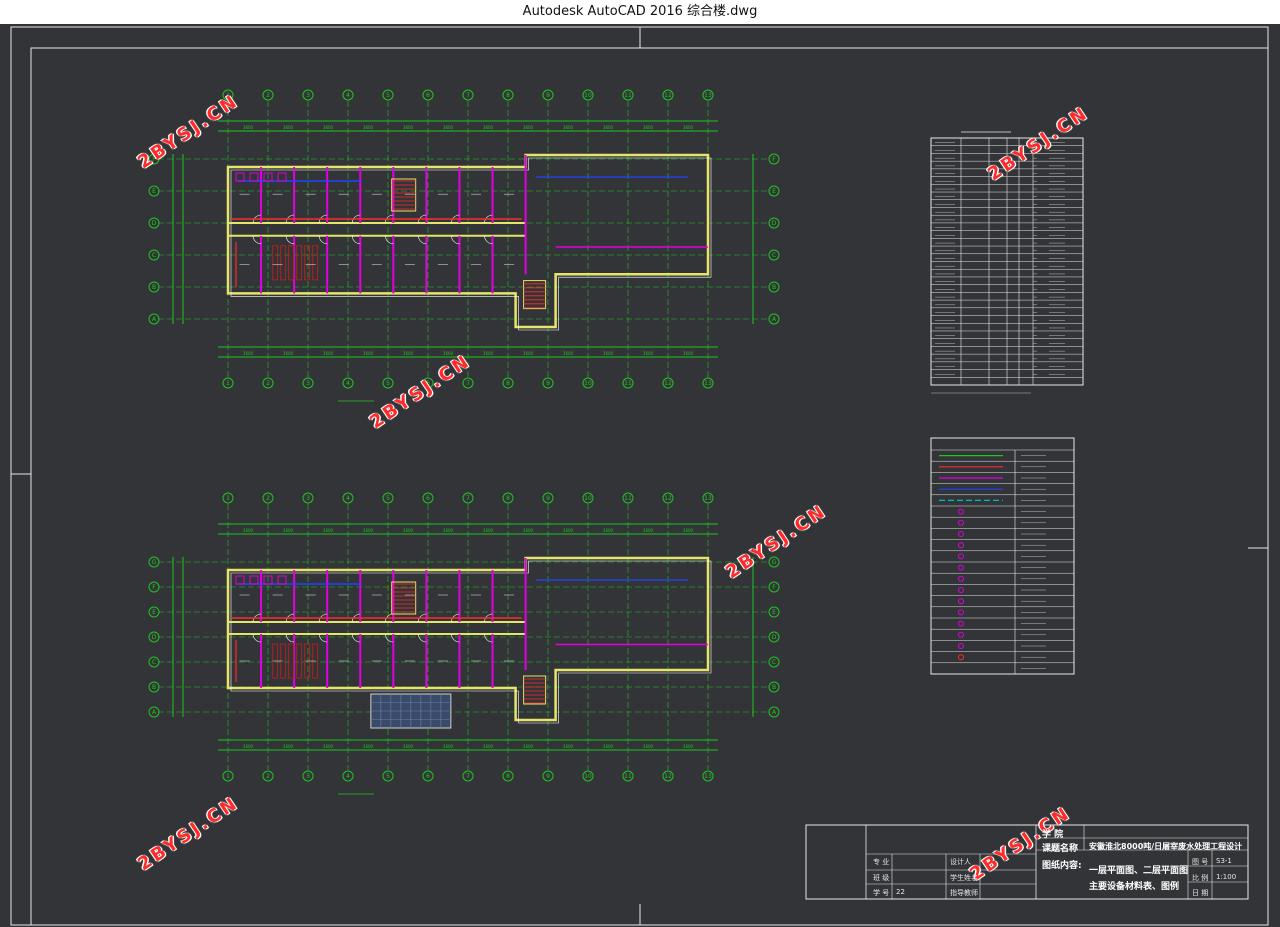 This screenshot has width=1280, height=927. Describe the element at coordinates (428, 498) in the screenshot. I see `axis-label: 6` at that location.